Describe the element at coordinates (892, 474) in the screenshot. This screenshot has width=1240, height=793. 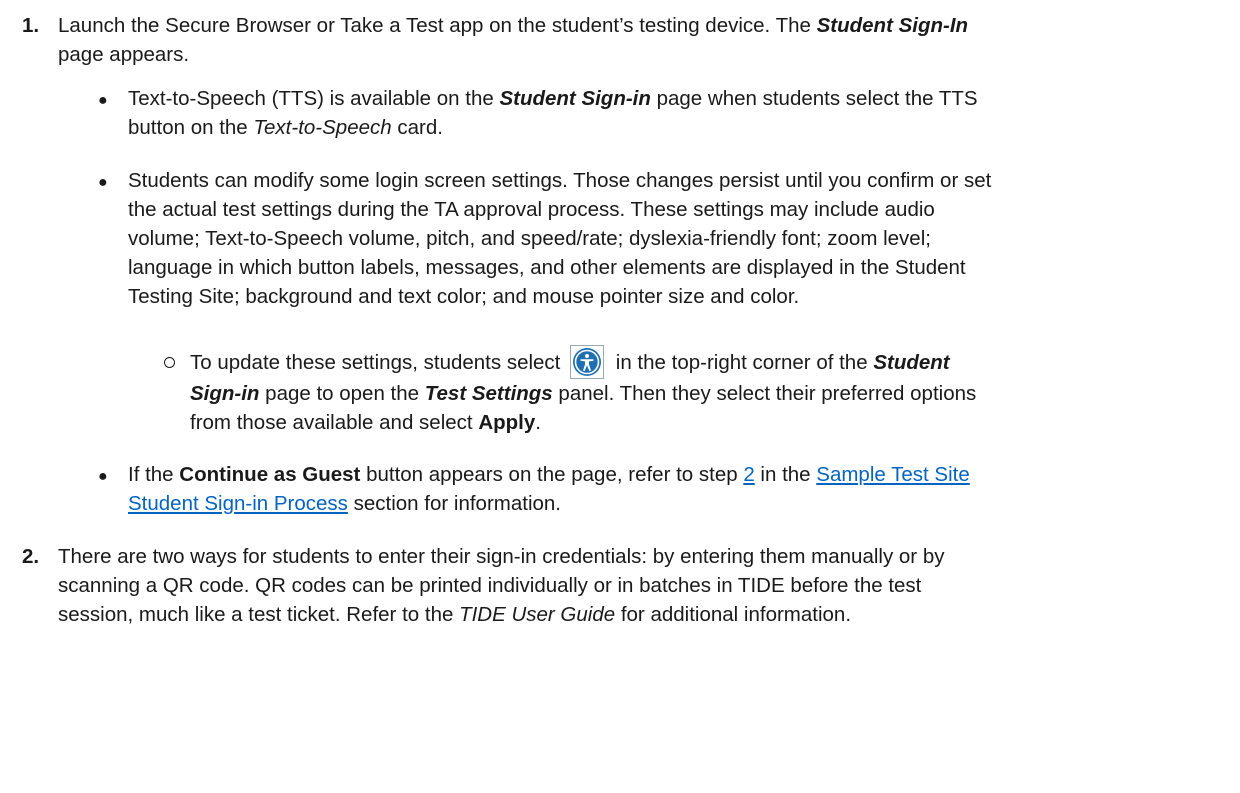
I see `sample-test-site-link: Sample Test Site` at that location.